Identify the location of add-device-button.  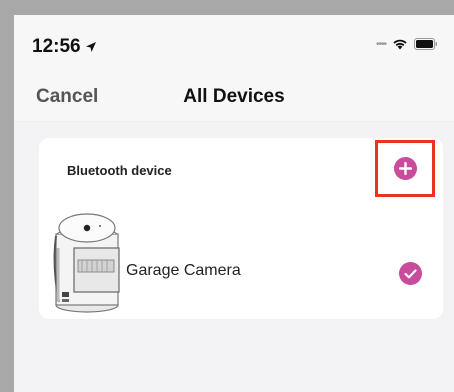
(405, 168).